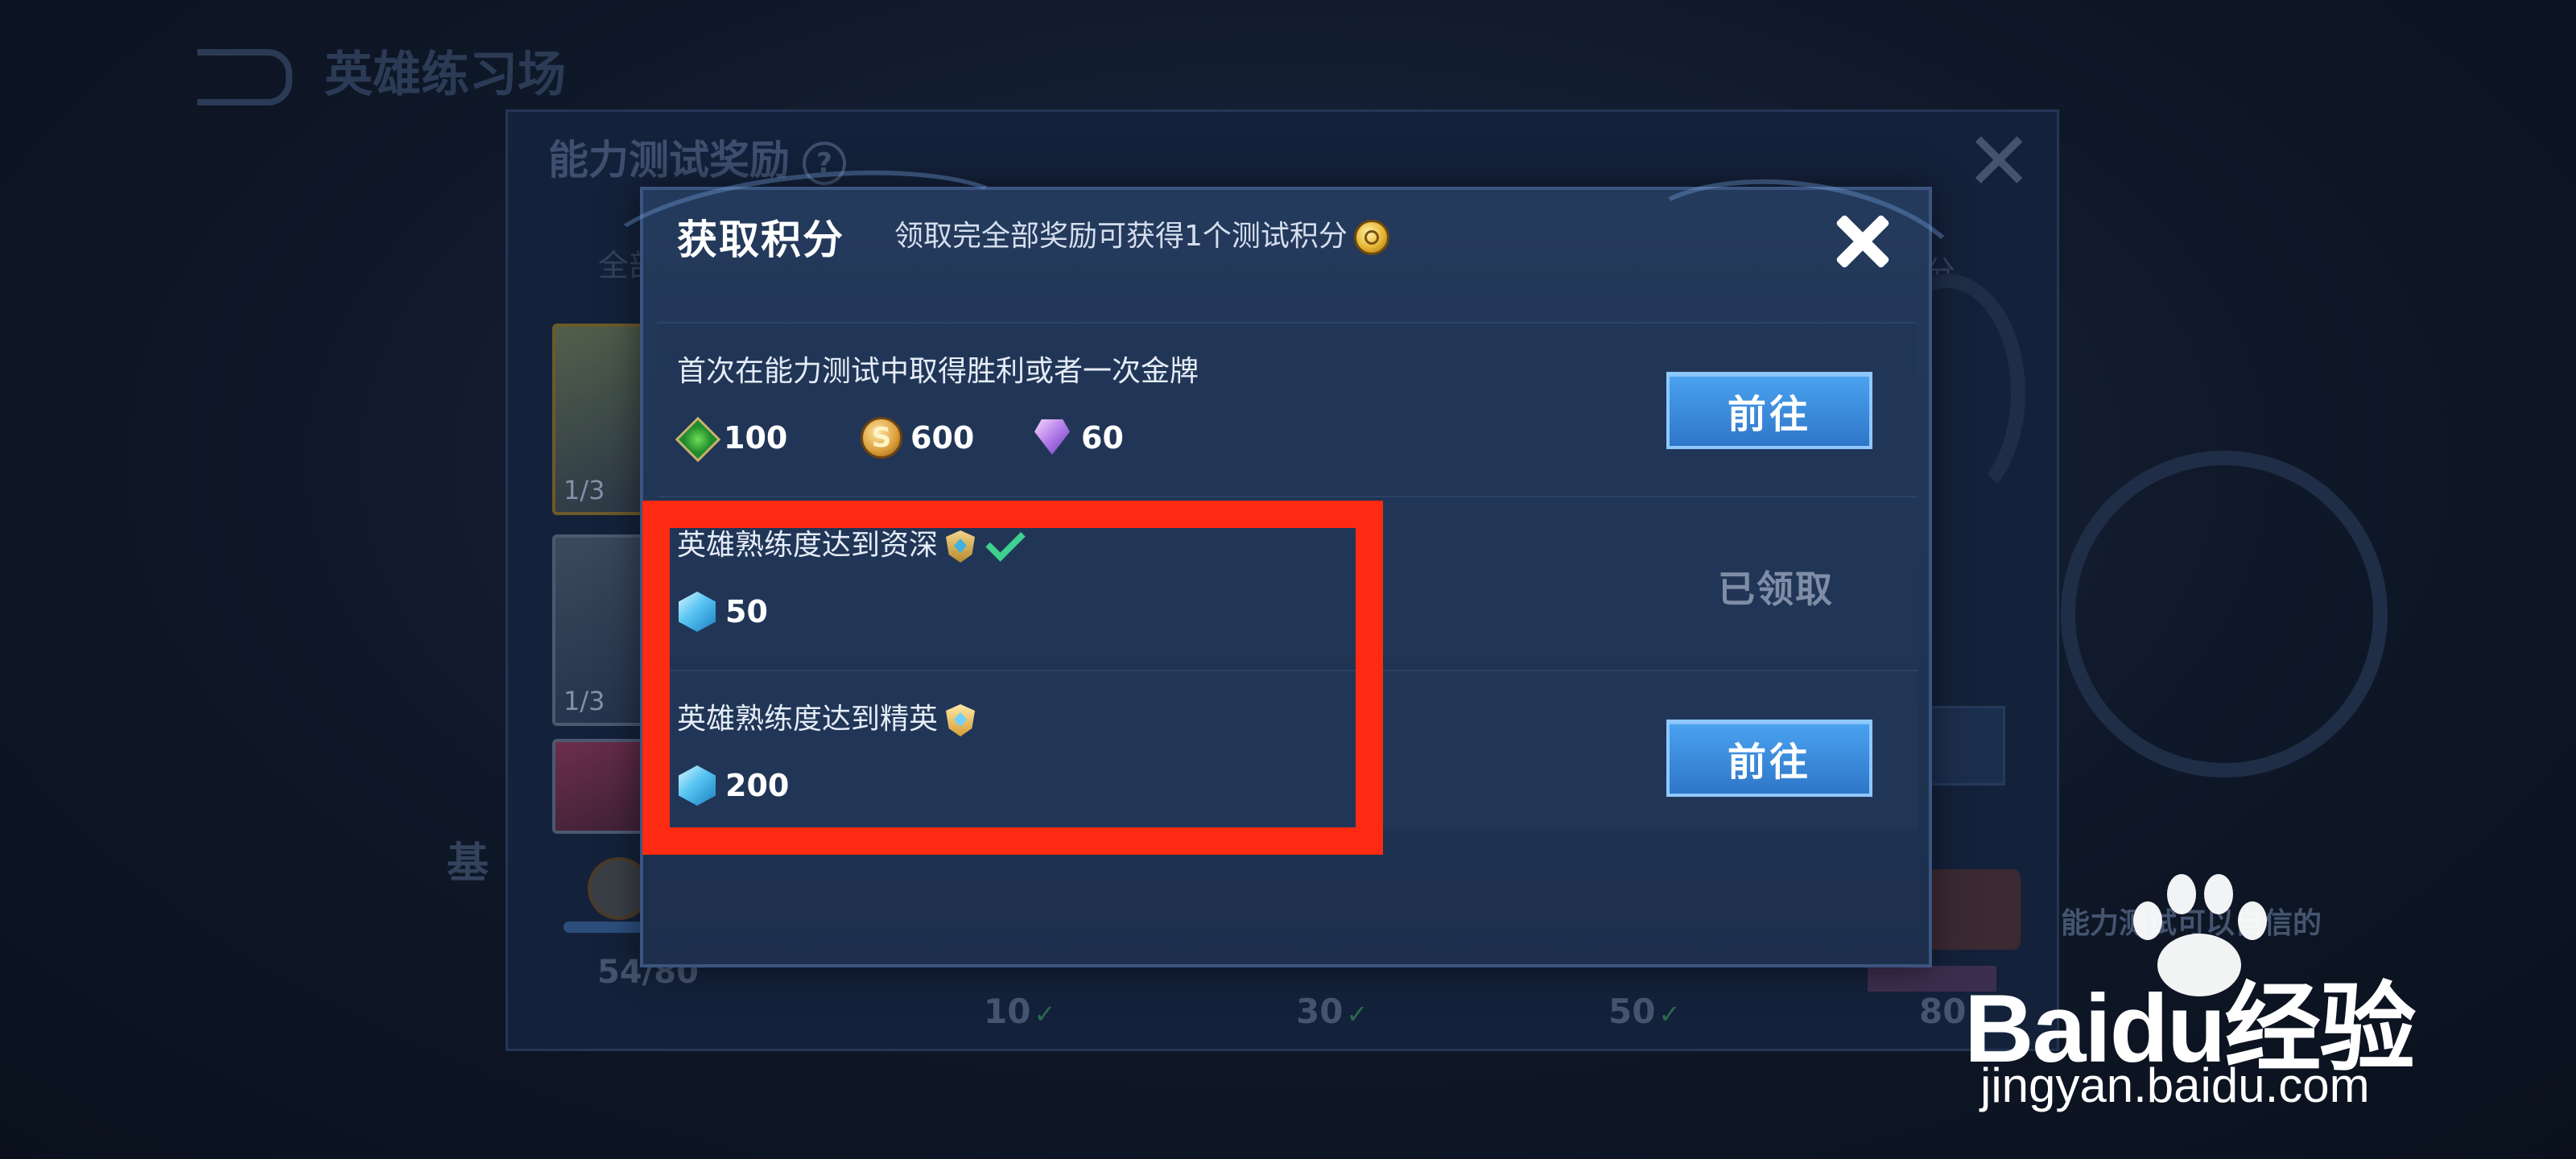  Describe the element at coordinates (1371, 237) in the screenshot. I see `test-point-coin-icon` at that location.